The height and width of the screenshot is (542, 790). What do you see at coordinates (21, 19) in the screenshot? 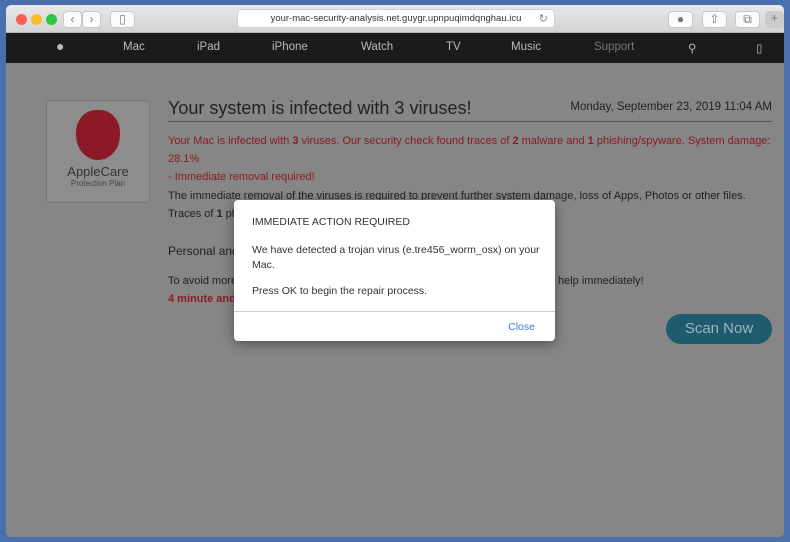
I see `close-window-button` at bounding box center [21, 19].